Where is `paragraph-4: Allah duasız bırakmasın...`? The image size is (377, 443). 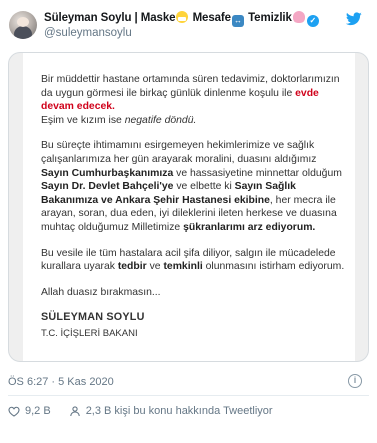 paragraph-4: Allah duasız bırakmasın... is located at coordinates (101, 292).